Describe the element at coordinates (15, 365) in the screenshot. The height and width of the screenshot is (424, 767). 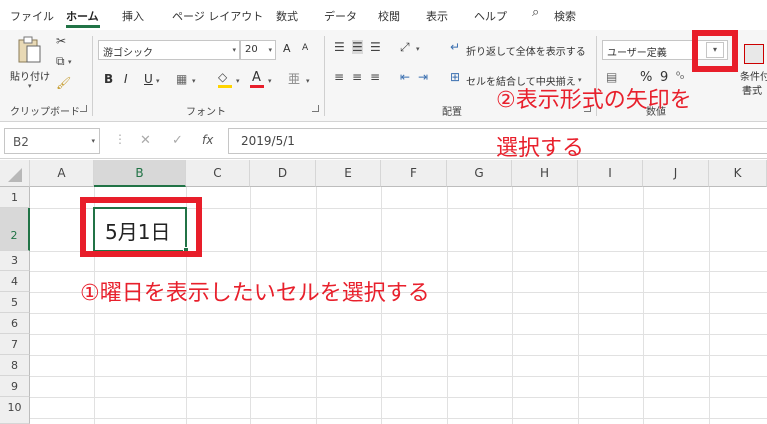
I see `row-header-8: 8` at that location.